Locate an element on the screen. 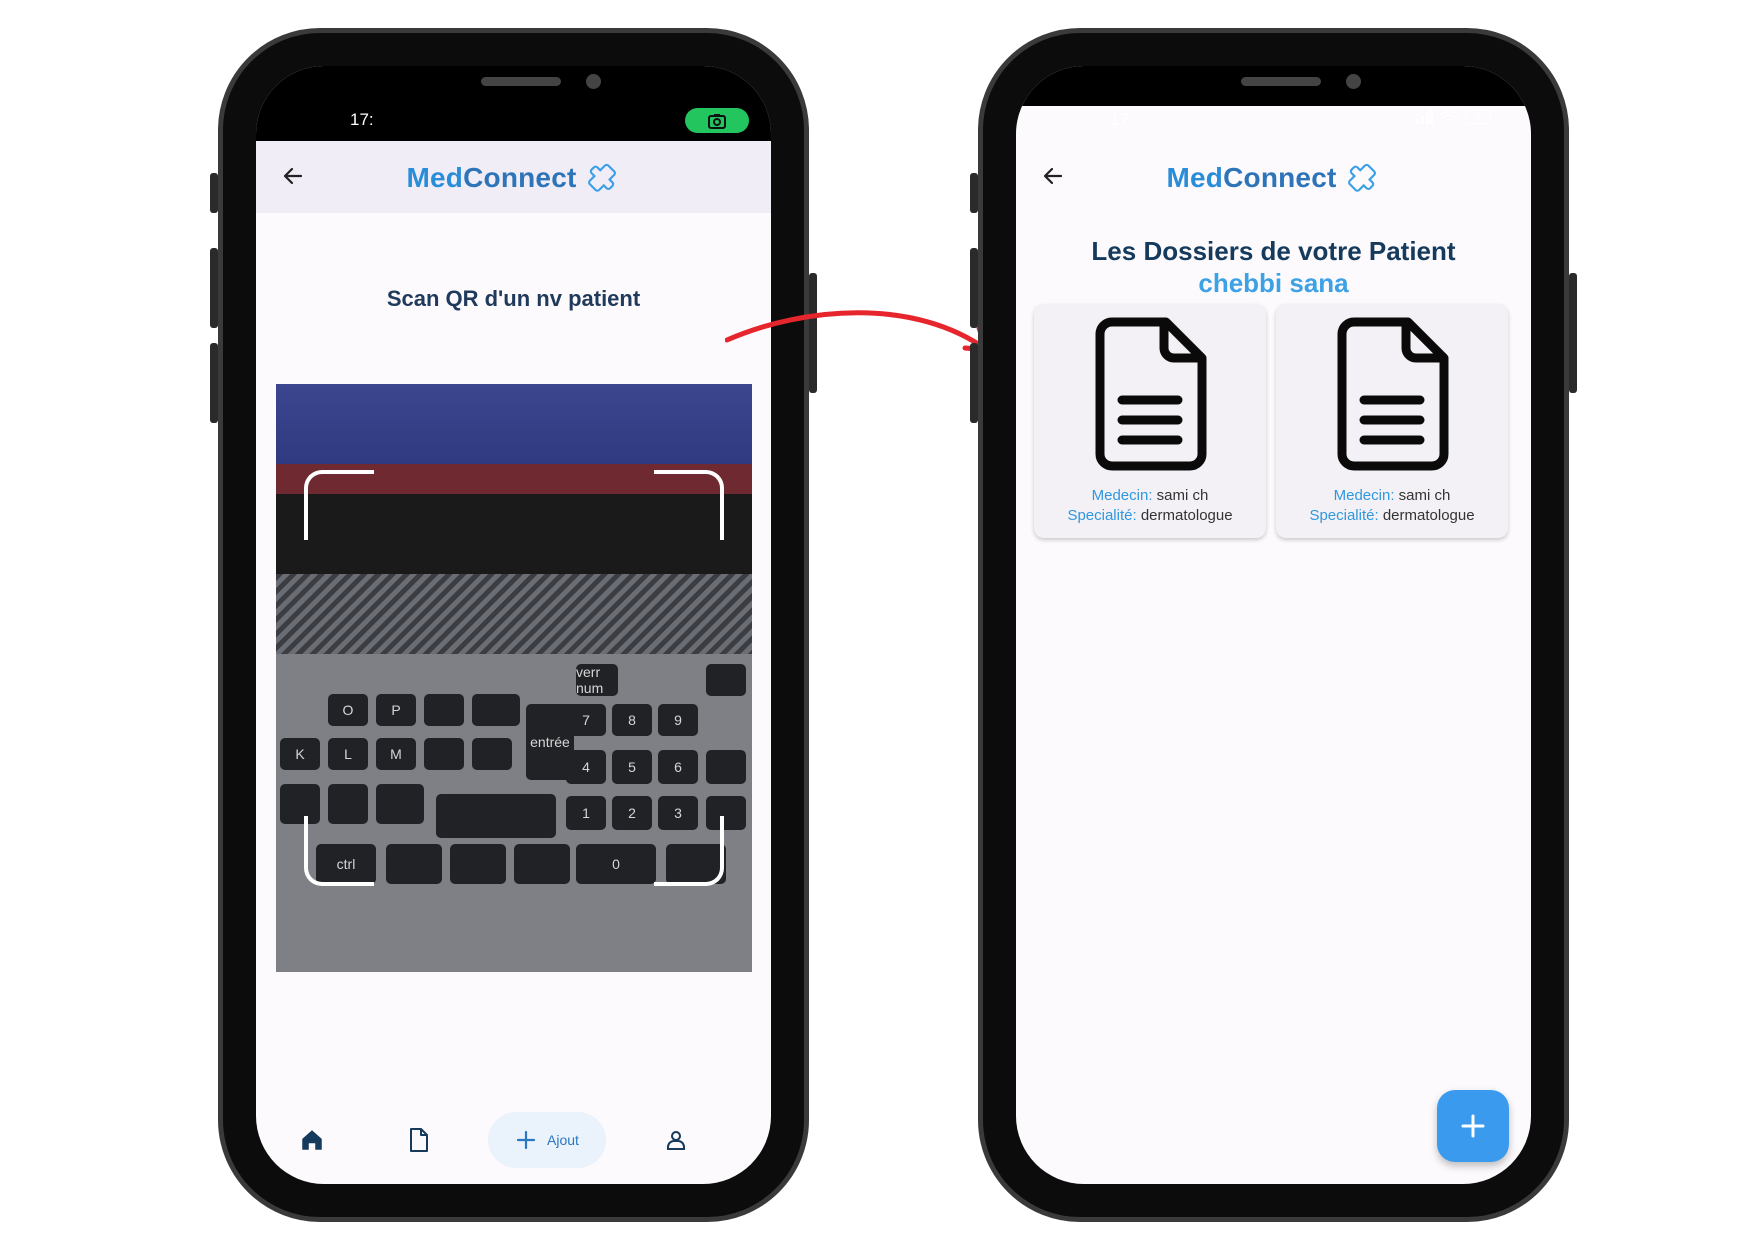  camera-key: 2 is located at coordinates (632, 813).